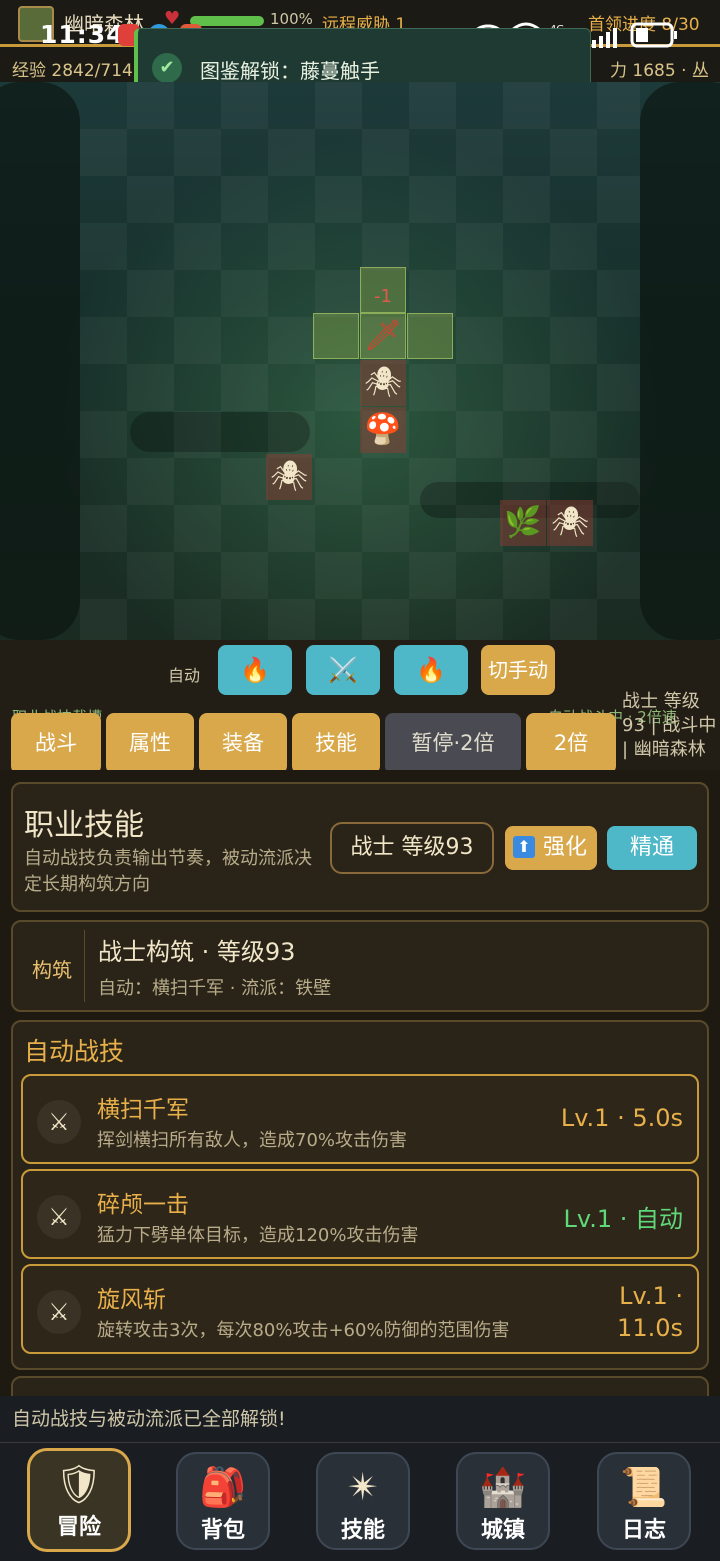  What do you see at coordinates (143, 1205) in the screenshot?
I see `skill-name: 碎颅一击` at bounding box center [143, 1205].